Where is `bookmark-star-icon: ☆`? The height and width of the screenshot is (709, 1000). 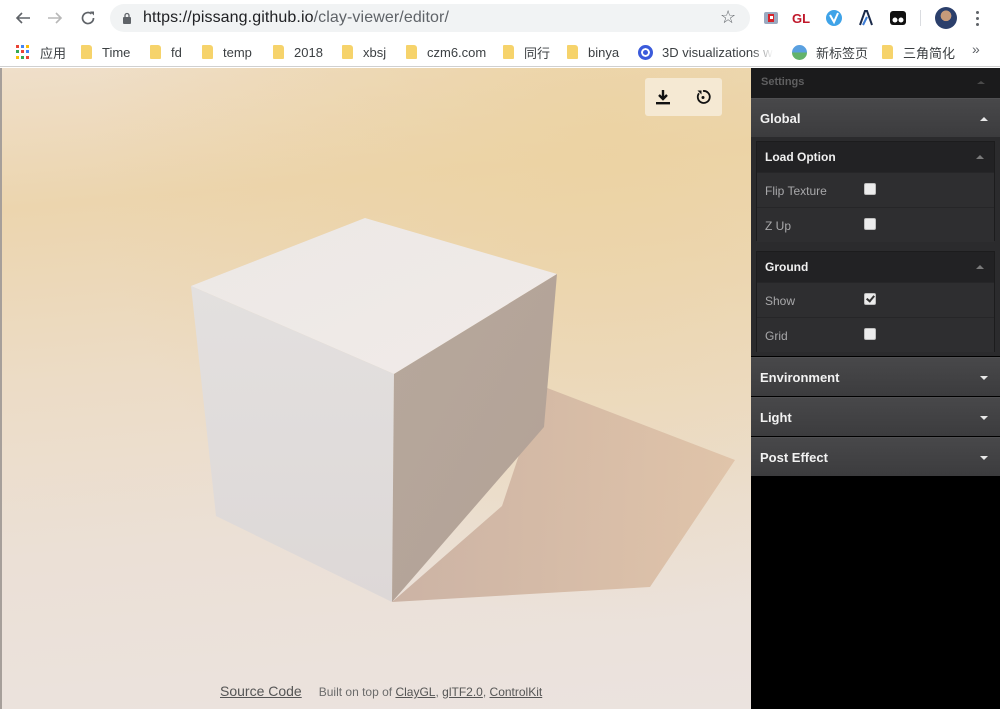 bookmark-star-icon: ☆ is located at coordinates (728, 17).